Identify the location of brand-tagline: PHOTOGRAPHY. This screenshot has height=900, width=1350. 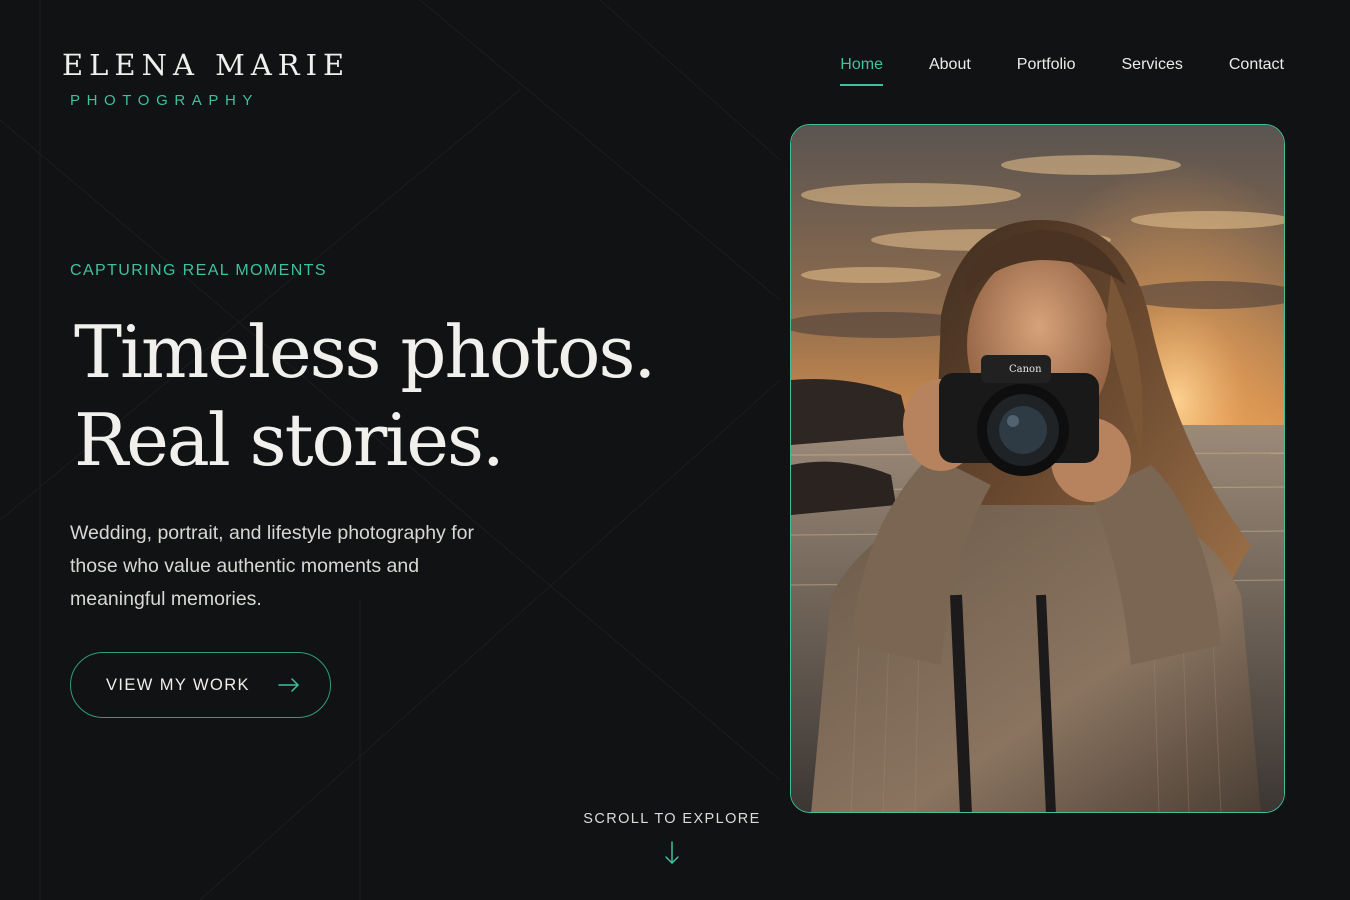
(165, 100).